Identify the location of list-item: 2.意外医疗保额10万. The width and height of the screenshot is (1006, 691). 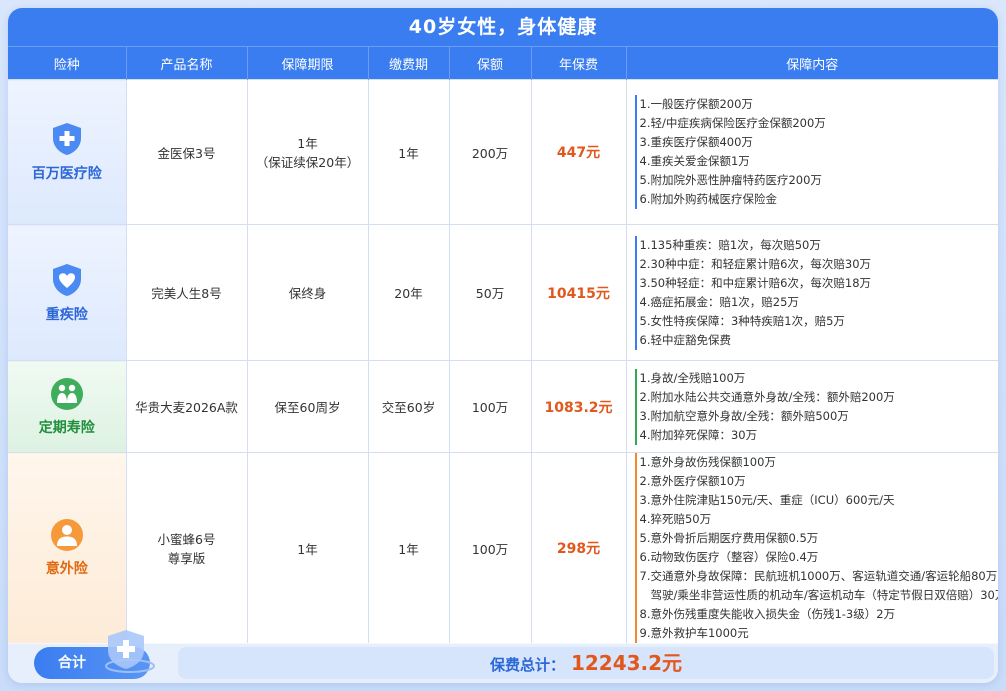
(811, 481).